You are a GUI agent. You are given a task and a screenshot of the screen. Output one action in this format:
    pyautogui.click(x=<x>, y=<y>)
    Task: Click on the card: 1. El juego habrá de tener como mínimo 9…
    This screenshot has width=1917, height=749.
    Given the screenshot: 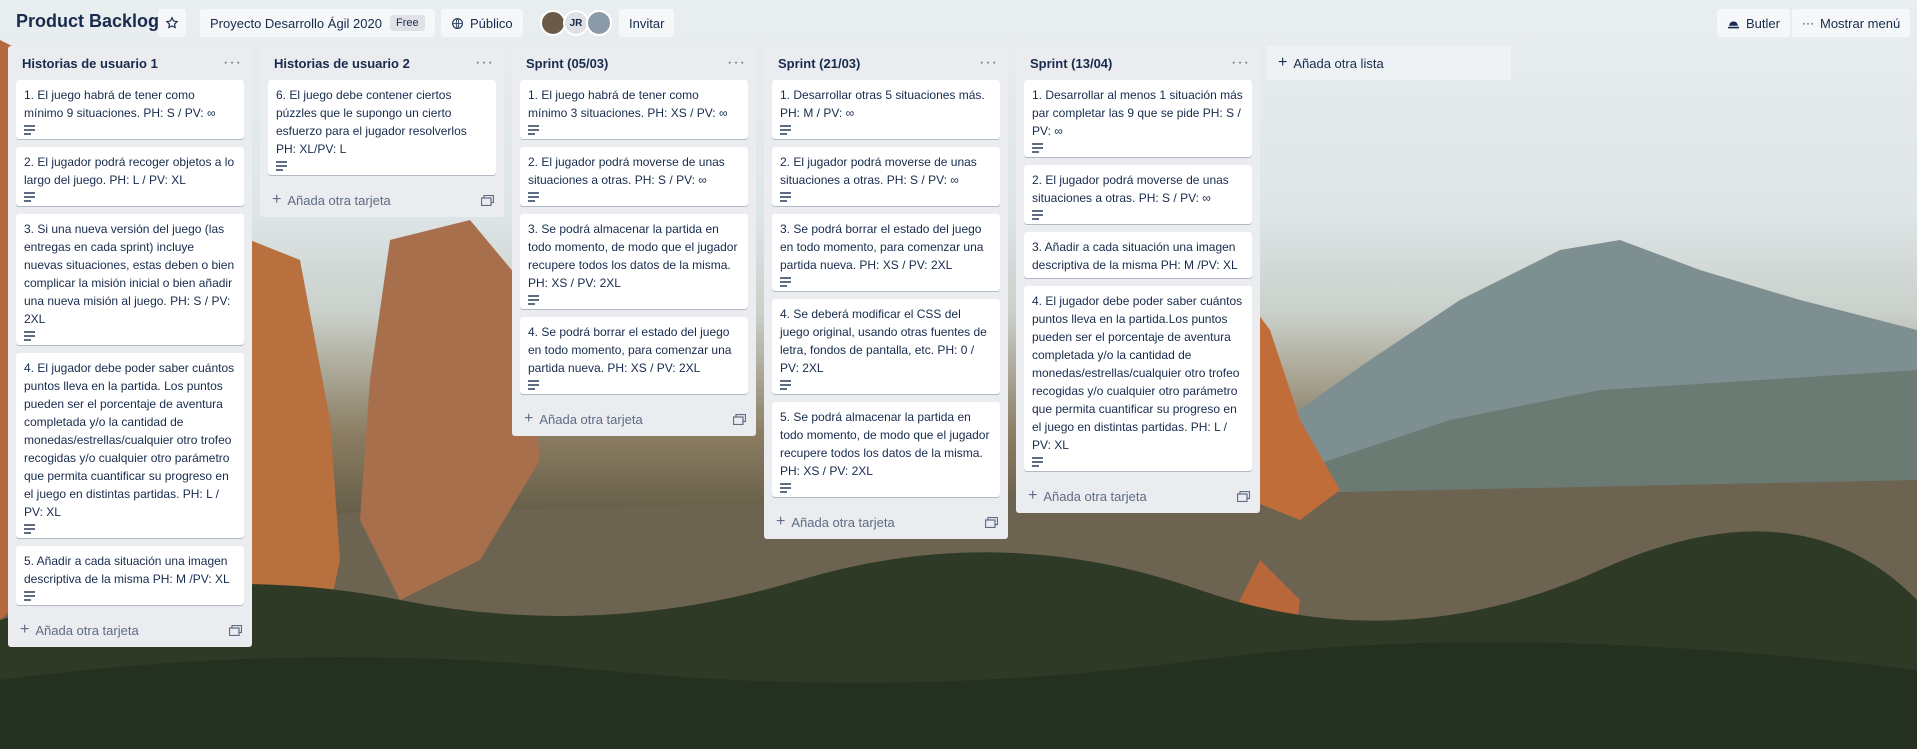 What is the action you would take?
    pyautogui.click(x=130, y=109)
    